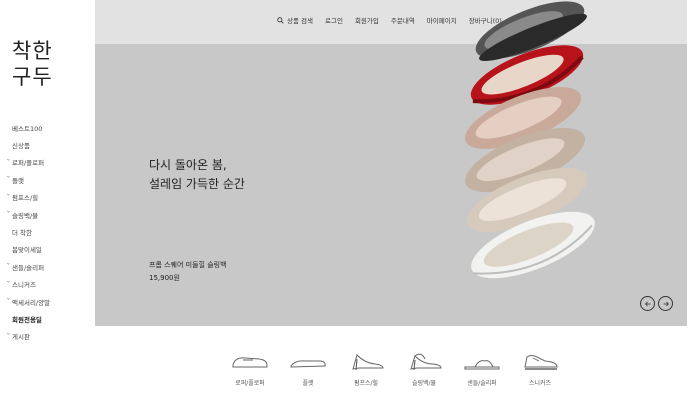  I want to click on sandal-icon, so click(482, 365).